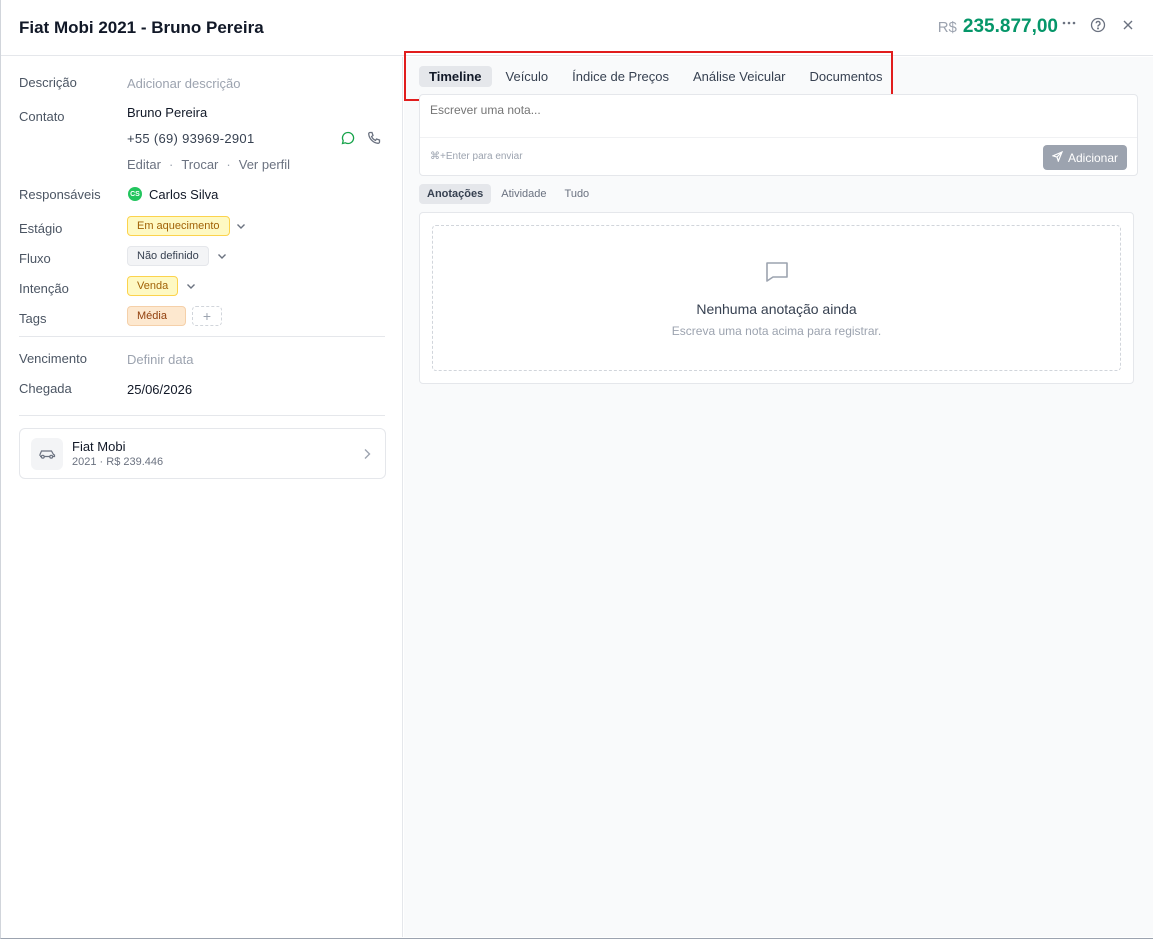 This screenshot has width=1153, height=939. What do you see at coordinates (42, 116) in the screenshot?
I see `contato-label: Contato` at bounding box center [42, 116].